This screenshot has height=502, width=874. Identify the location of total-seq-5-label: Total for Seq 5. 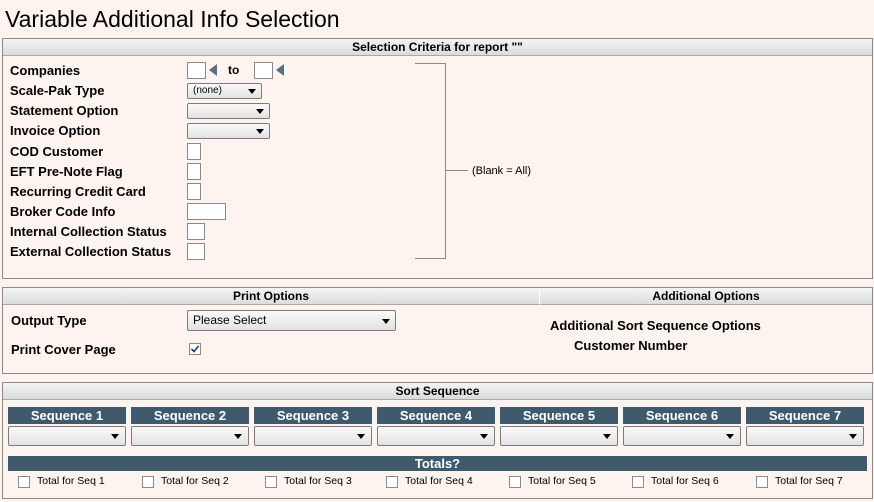
(562, 481).